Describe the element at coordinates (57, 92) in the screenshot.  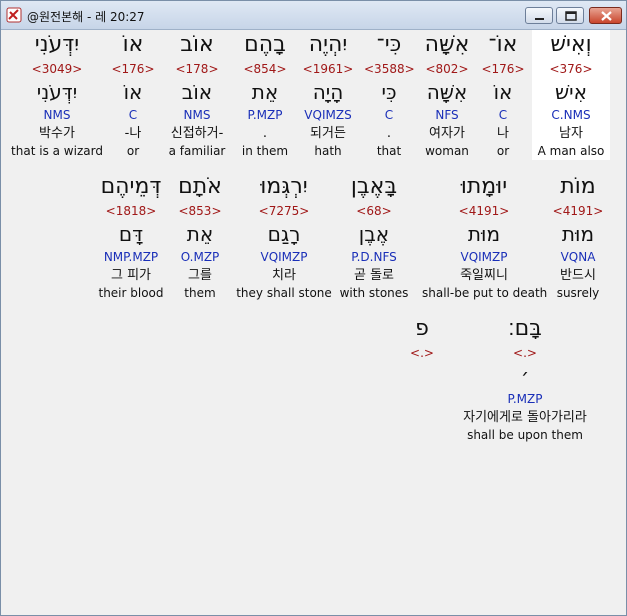
I see `lemma: יִדְּעֹנִי` at that location.